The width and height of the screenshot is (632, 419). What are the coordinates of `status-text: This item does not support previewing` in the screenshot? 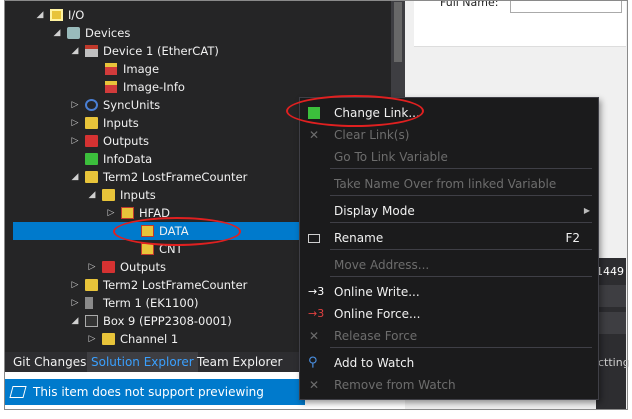 It's located at (148, 392).